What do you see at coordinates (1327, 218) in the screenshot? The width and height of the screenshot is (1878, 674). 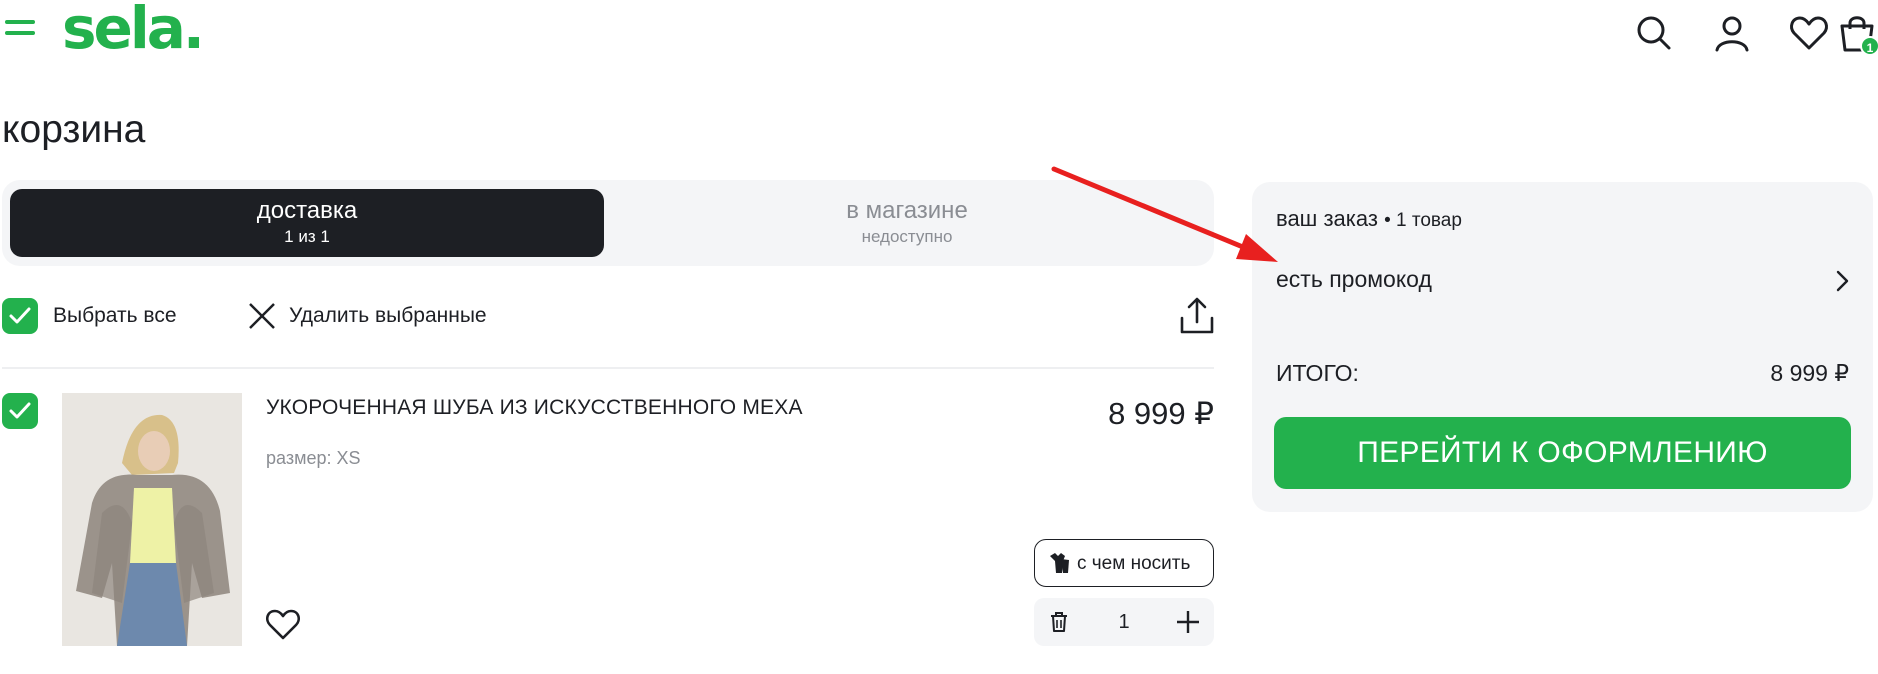 I see `order-title-label: ваш заказ` at bounding box center [1327, 218].